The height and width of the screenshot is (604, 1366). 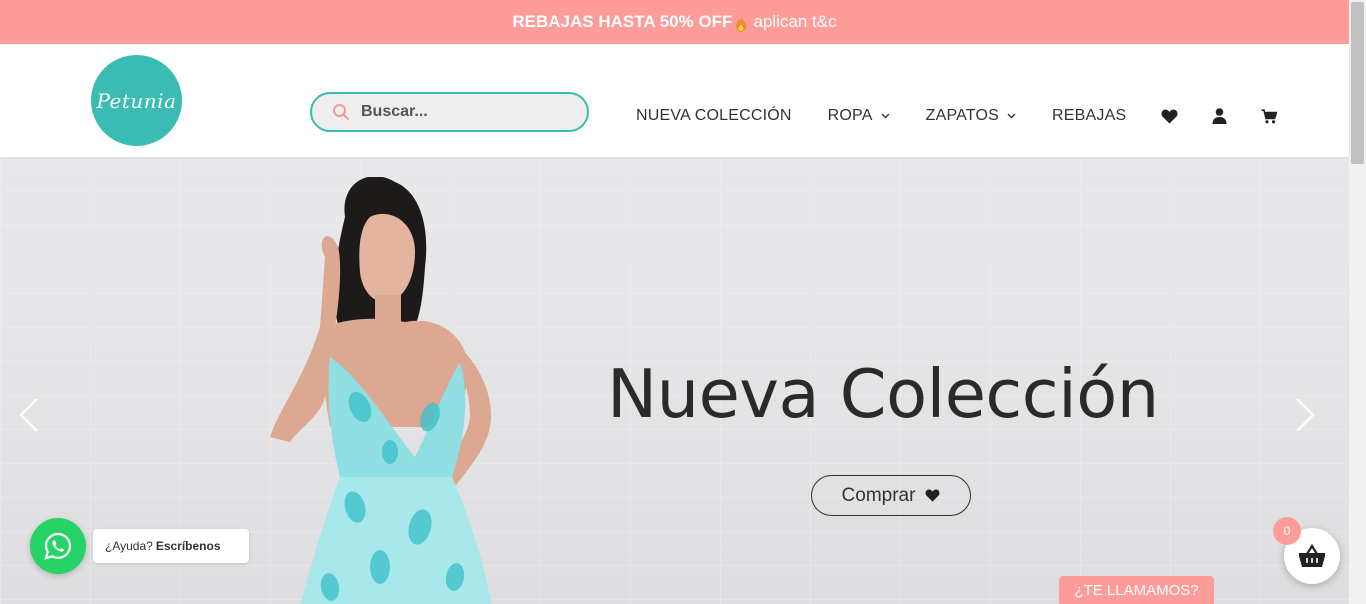 I want to click on promo-bar: REBAJAS HASTA 50% OFF aplican t&c, so click(x=674, y=22).